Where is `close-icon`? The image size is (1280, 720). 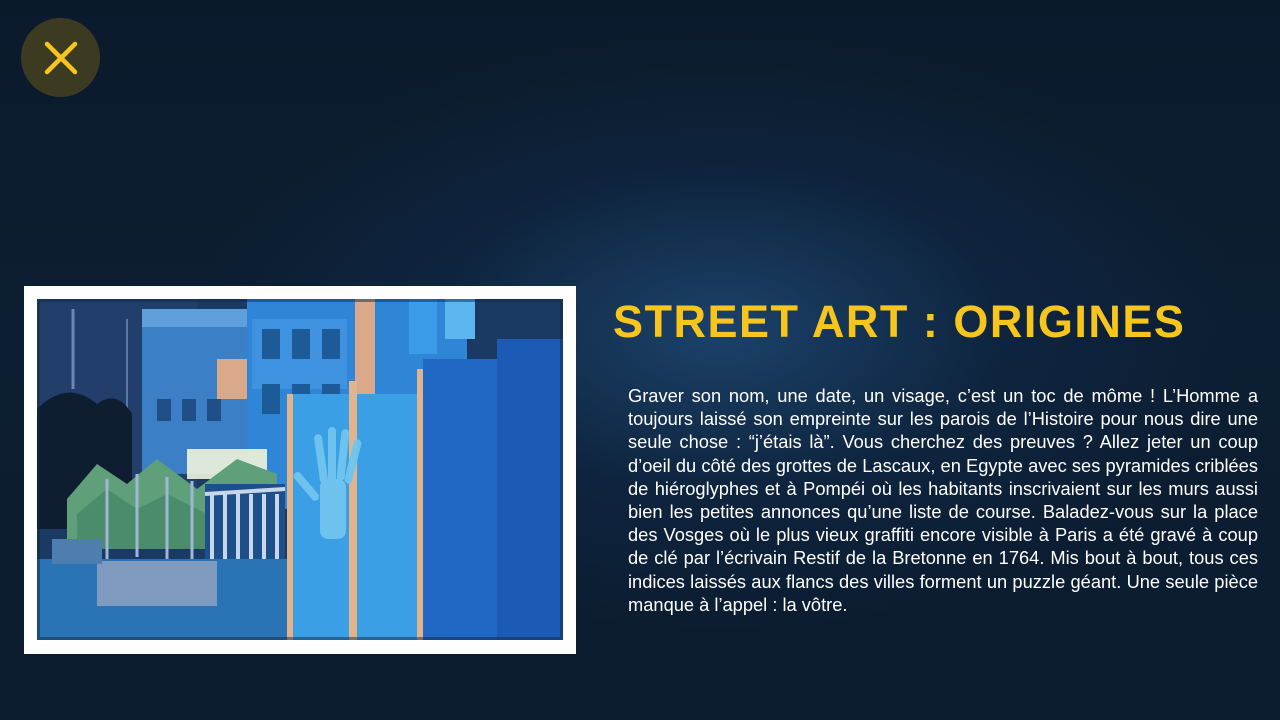
close-icon is located at coordinates (61, 58).